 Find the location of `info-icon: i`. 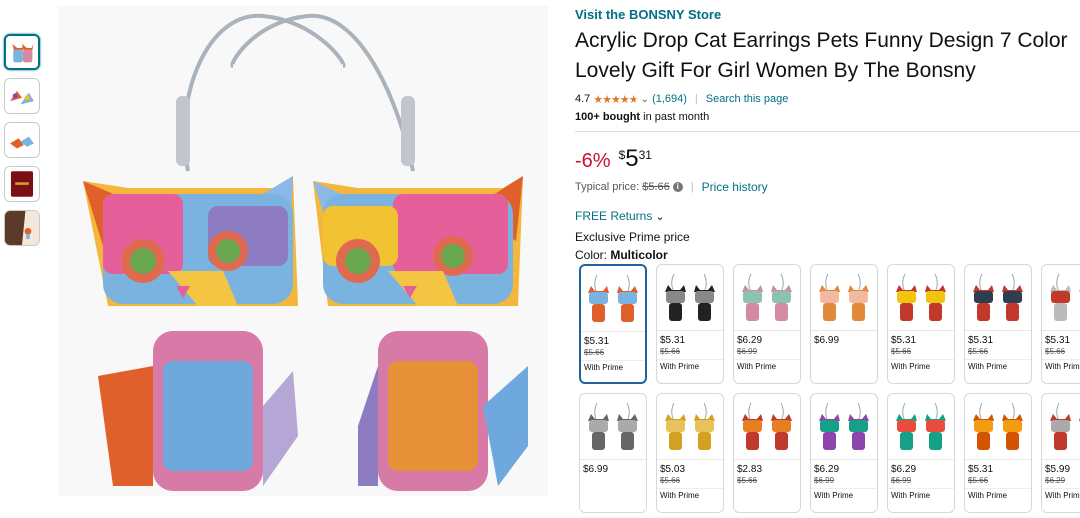

info-icon: i is located at coordinates (677, 187).